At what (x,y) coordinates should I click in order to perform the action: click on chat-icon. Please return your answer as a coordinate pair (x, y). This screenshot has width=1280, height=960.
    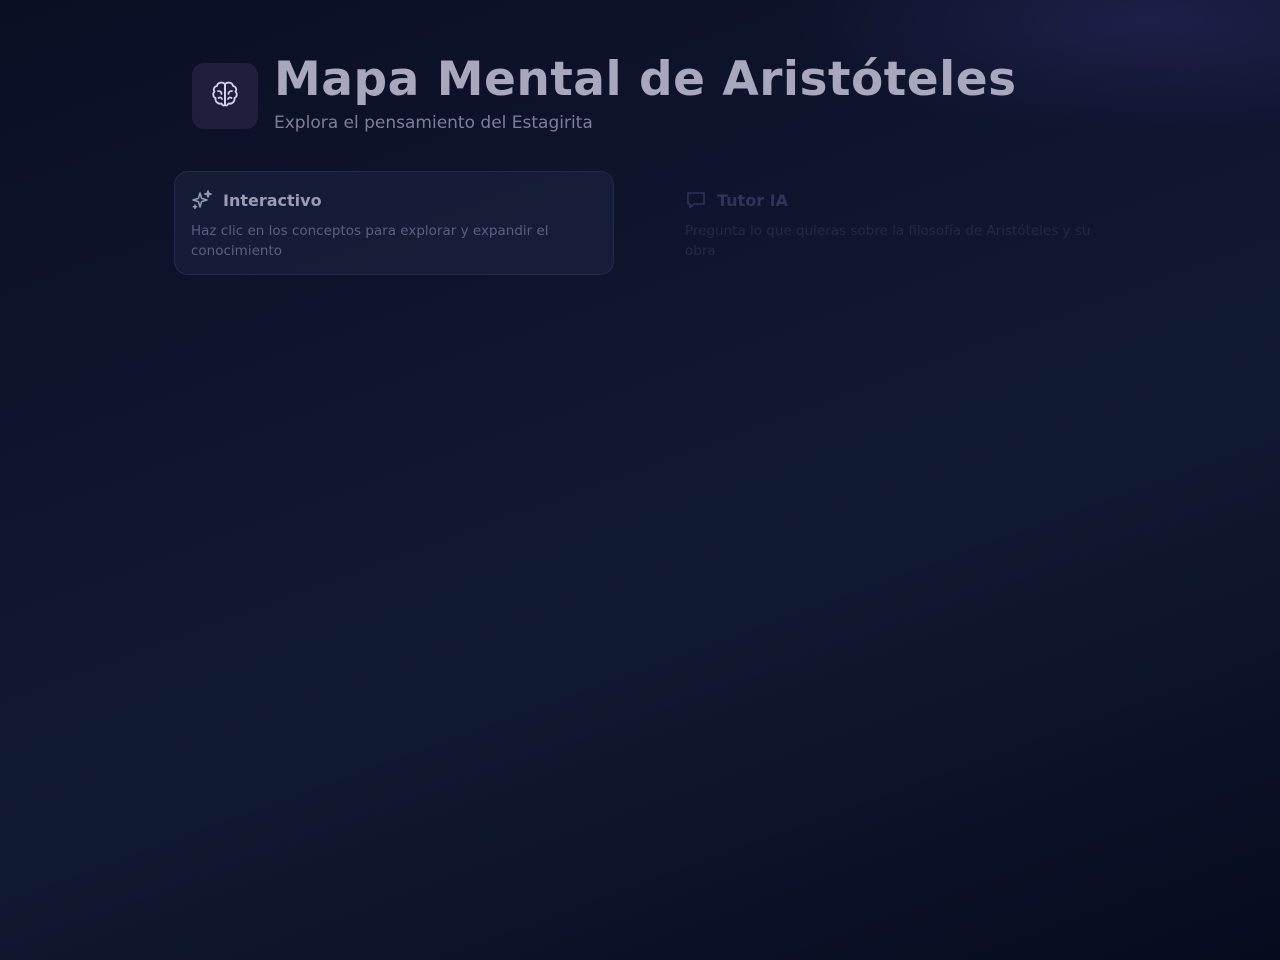
    Looking at the image, I should click on (696, 200).